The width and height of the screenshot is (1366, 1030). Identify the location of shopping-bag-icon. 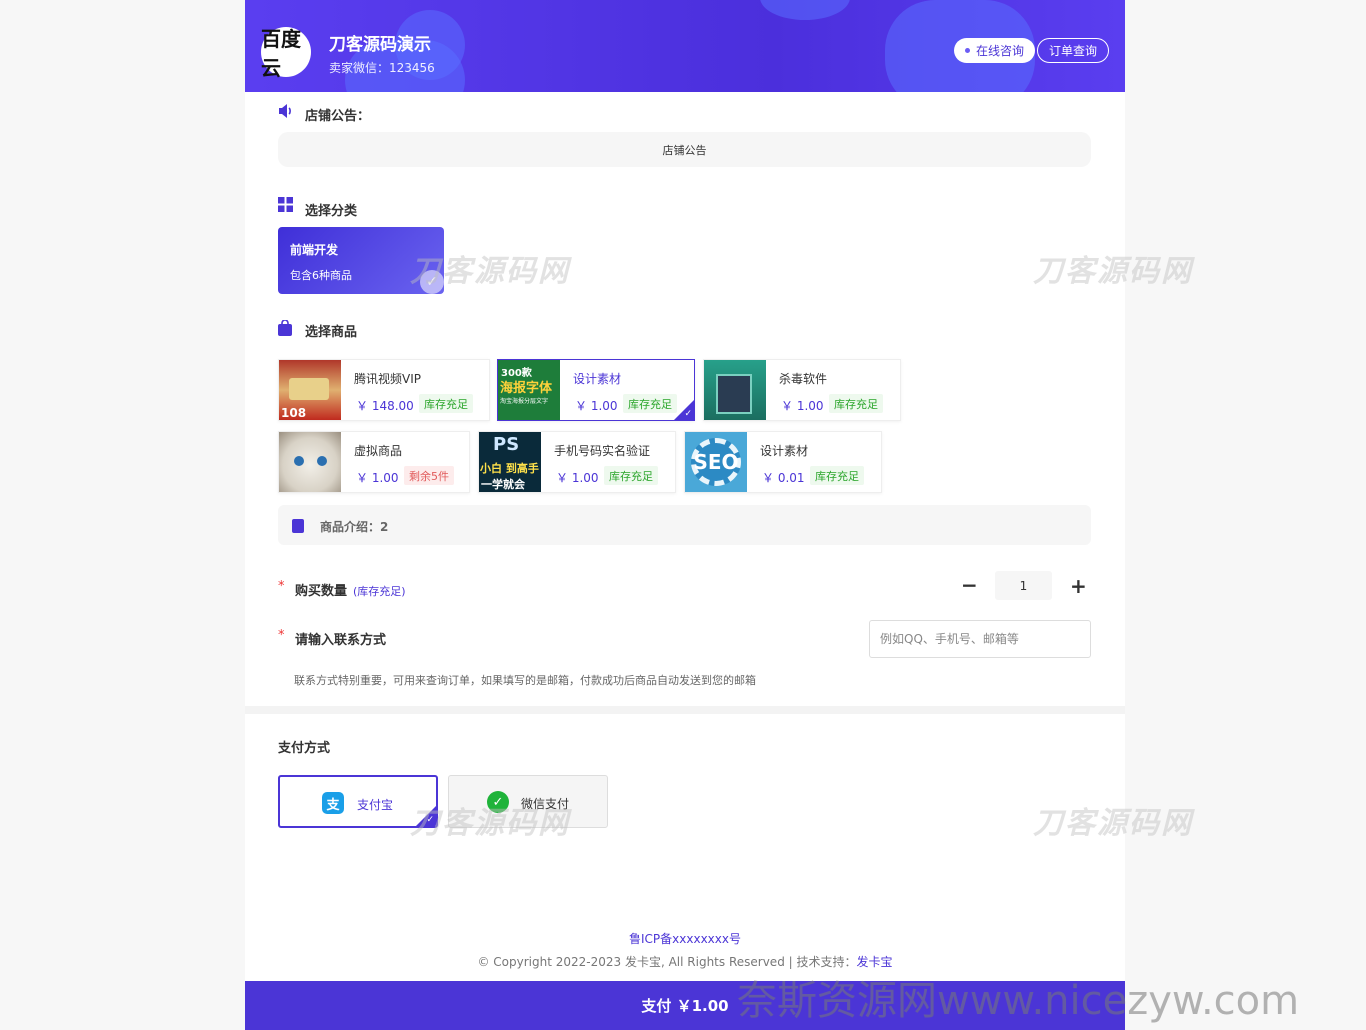
(285, 328).